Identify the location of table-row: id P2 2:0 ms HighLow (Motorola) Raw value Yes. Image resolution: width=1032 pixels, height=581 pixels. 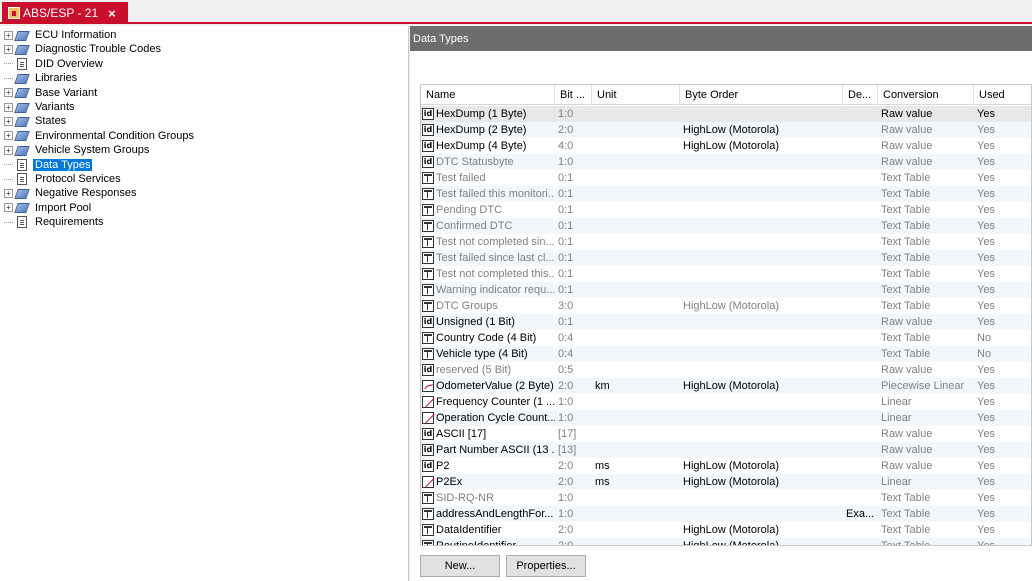
(726, 466).